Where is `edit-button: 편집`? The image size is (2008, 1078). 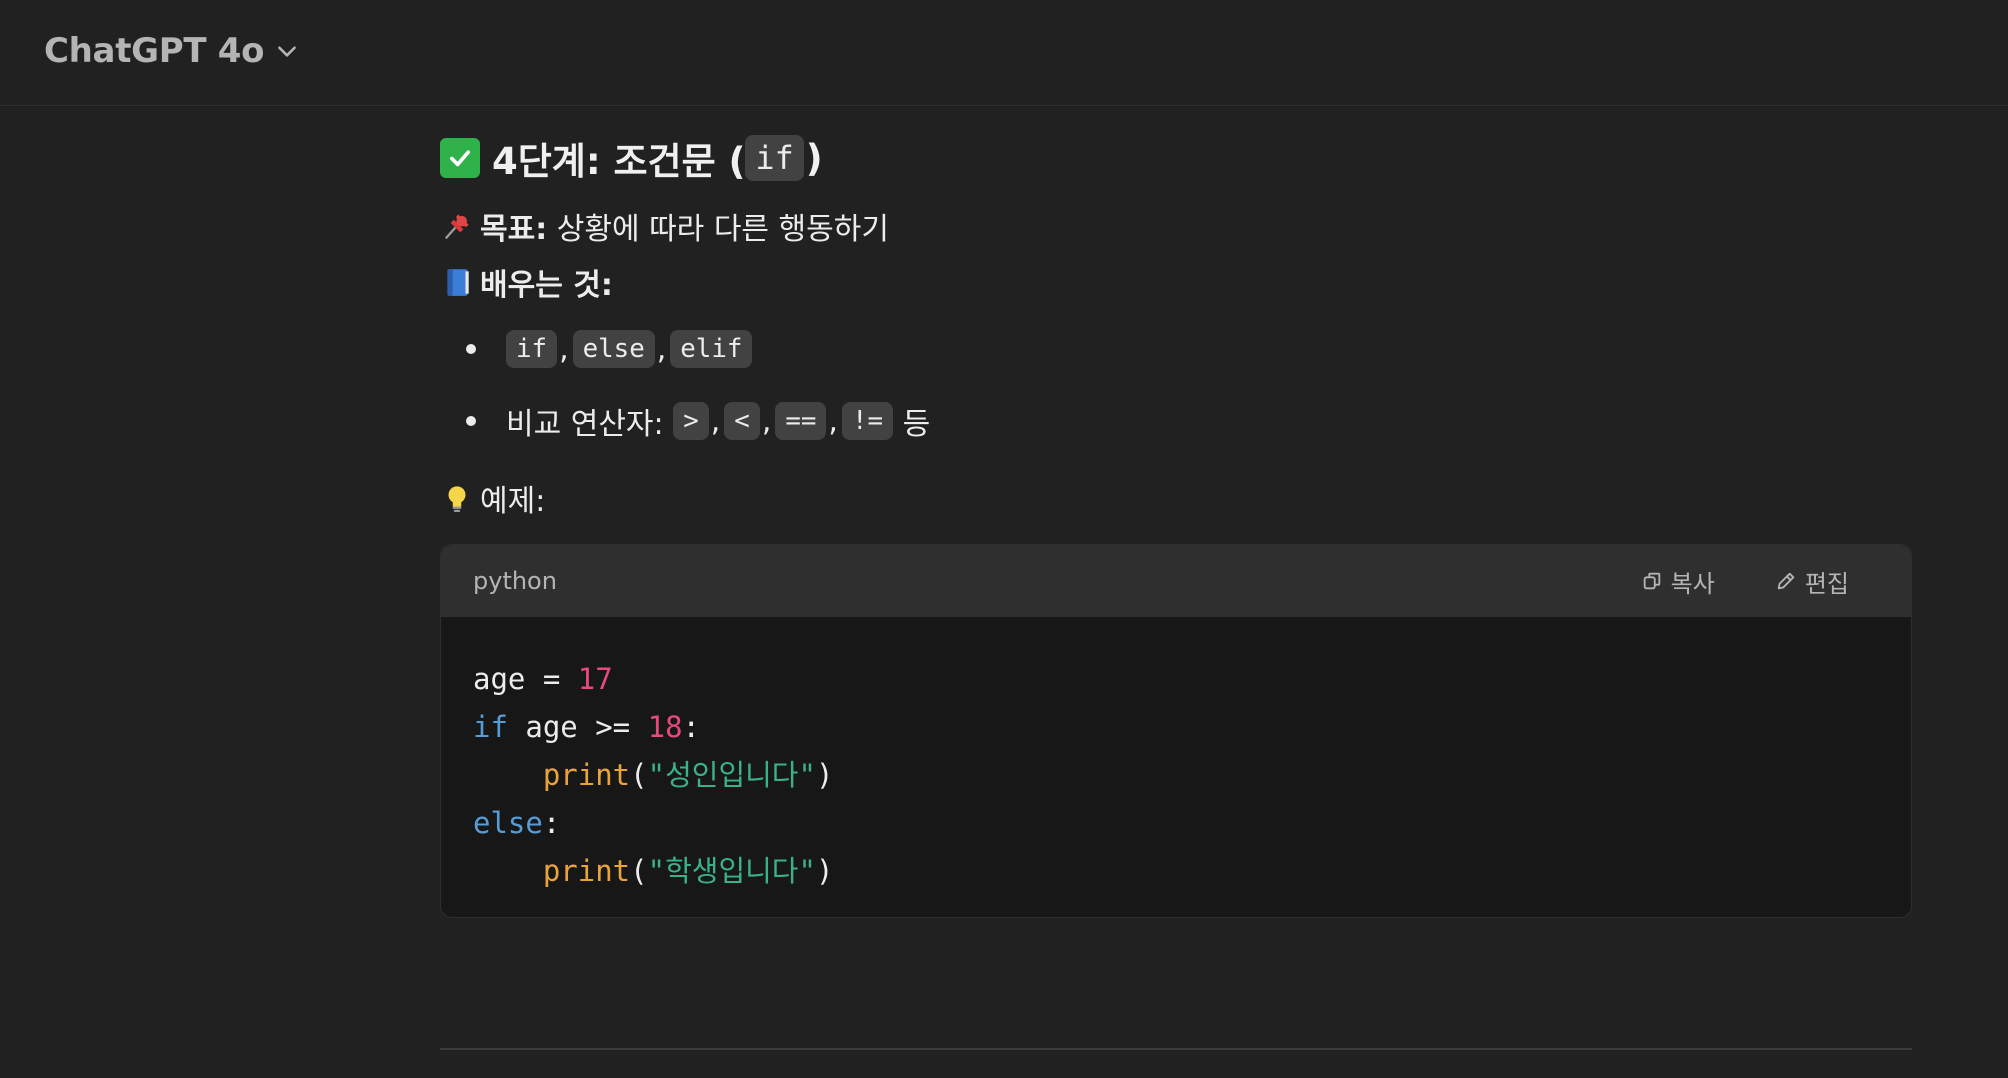 edit-button: 편집 is located at coordinates (1812, 581).